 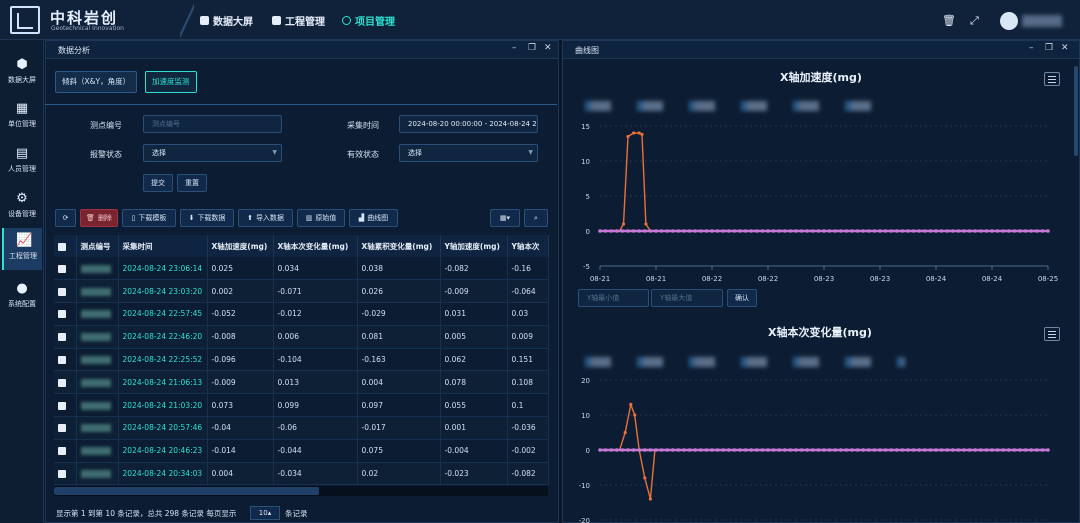 I want to click on panel-header: 曲线图 – ❐ ✕, so click(x=821, y=50).